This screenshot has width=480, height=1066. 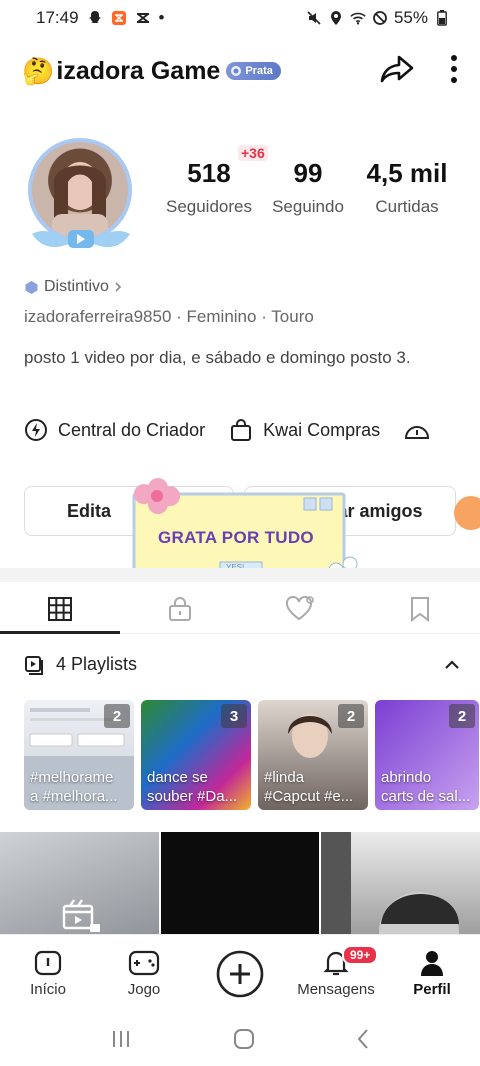 I want to click on creator-center-label: Central do Criador, so click(x=132, y=429).